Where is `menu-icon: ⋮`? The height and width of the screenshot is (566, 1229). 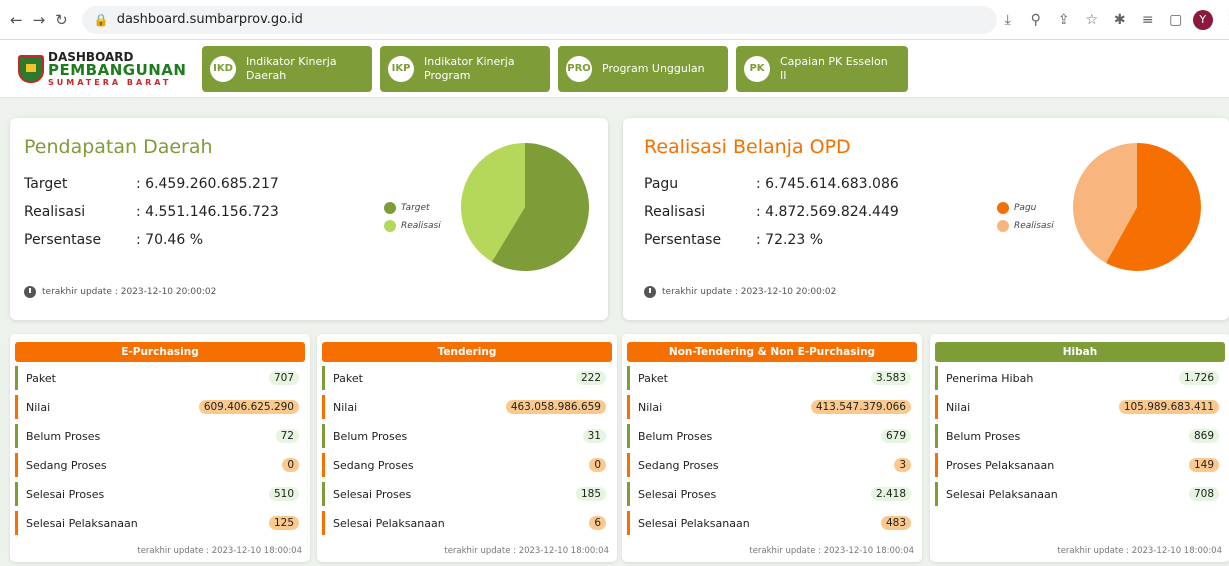
menu-icon: ⋮ is located at coordinates (1224, 20).